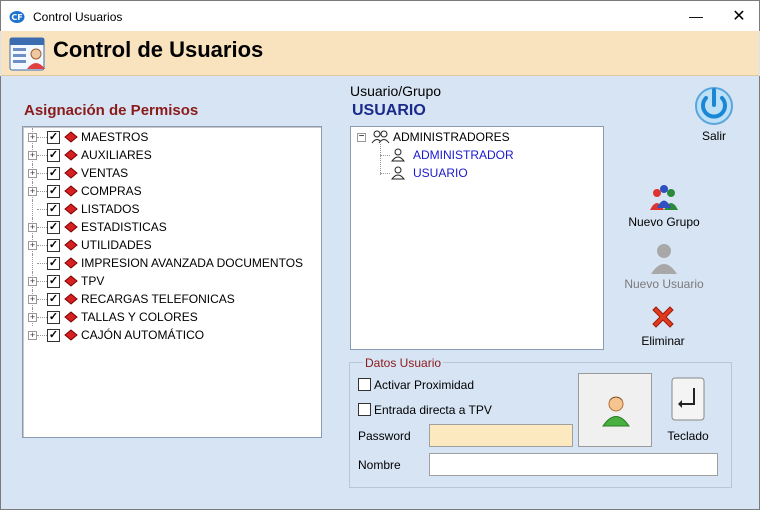 The image size is (760, 510). Describe the element at coordinates (398, 173) in the screenshot. I see `user-icon` at that location.